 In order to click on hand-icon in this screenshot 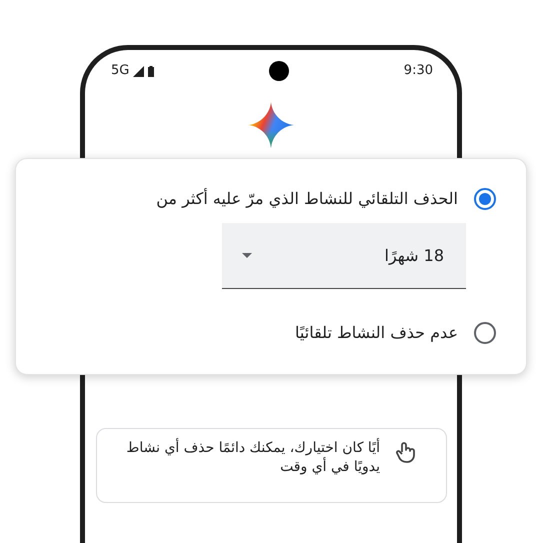, I will do `click(406, 452)`.